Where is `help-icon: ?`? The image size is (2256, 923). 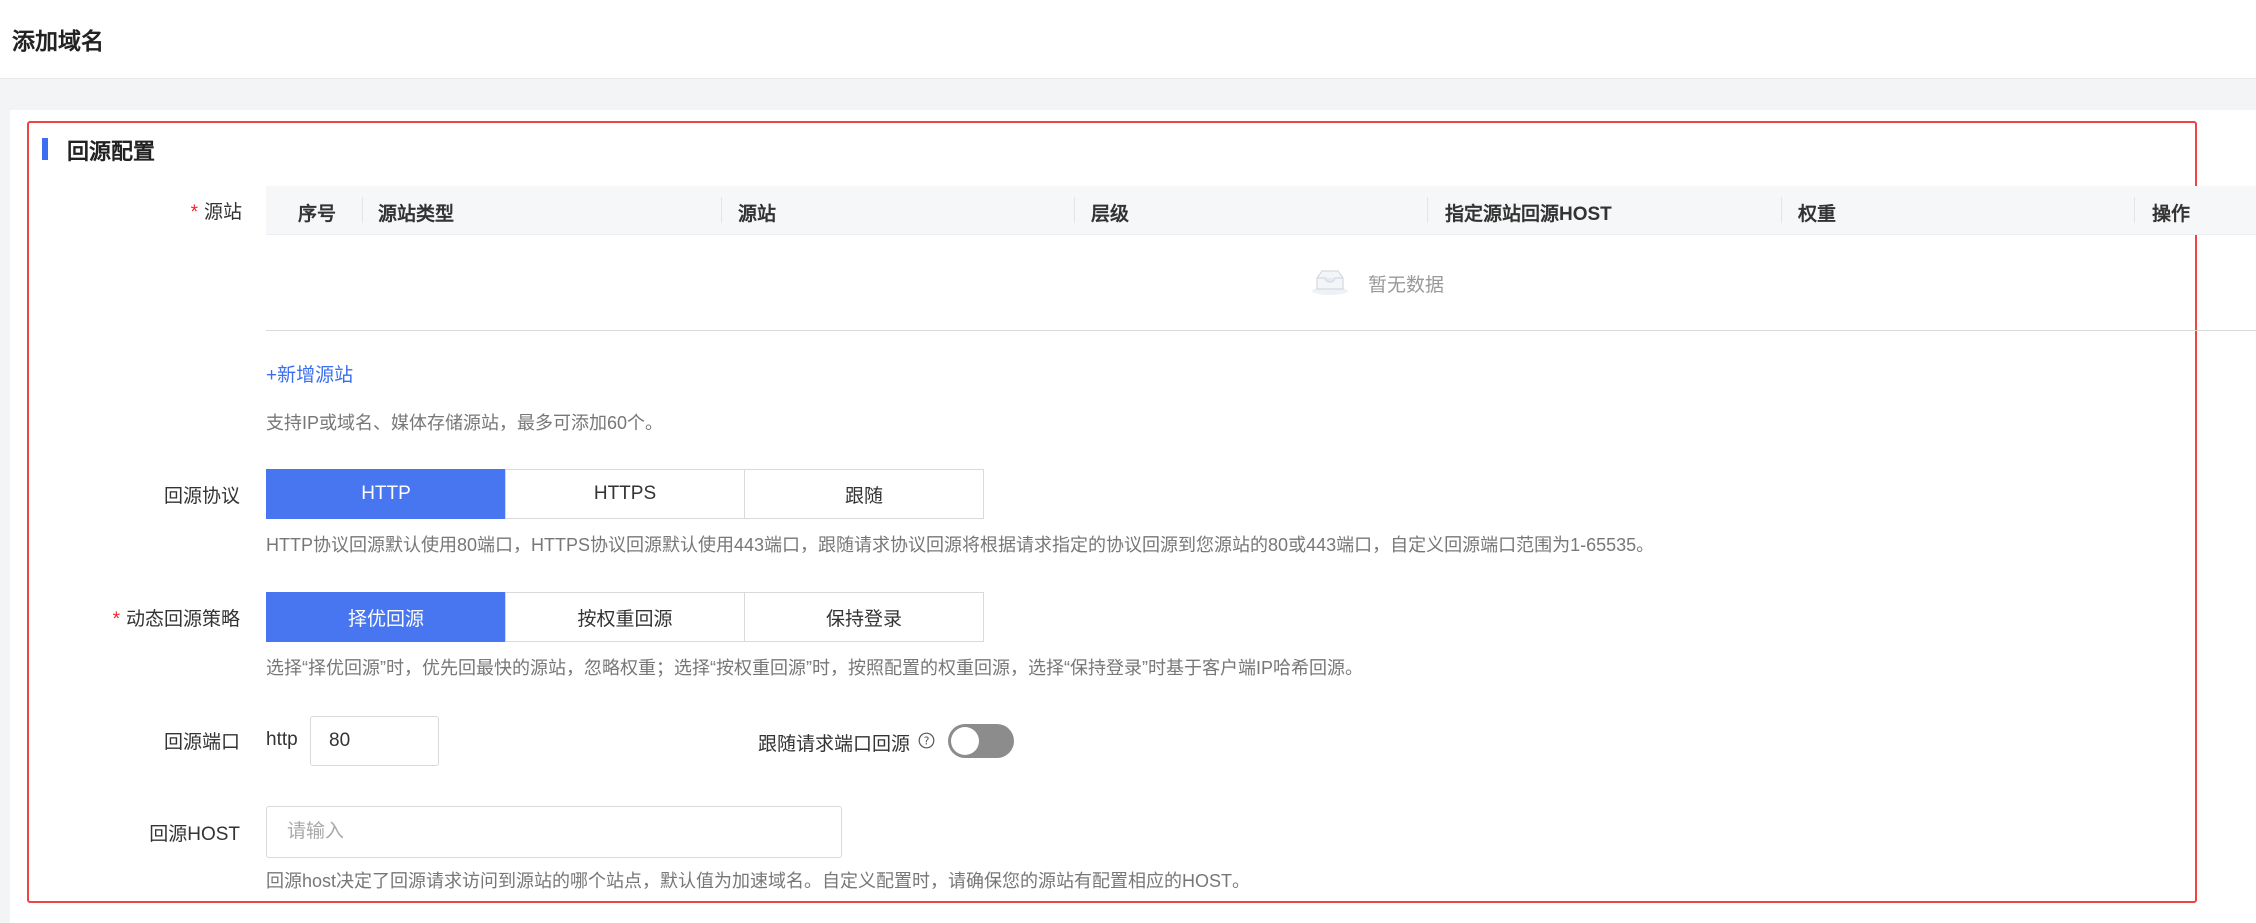
help-icon: ? is located at coordinates (926, 740).